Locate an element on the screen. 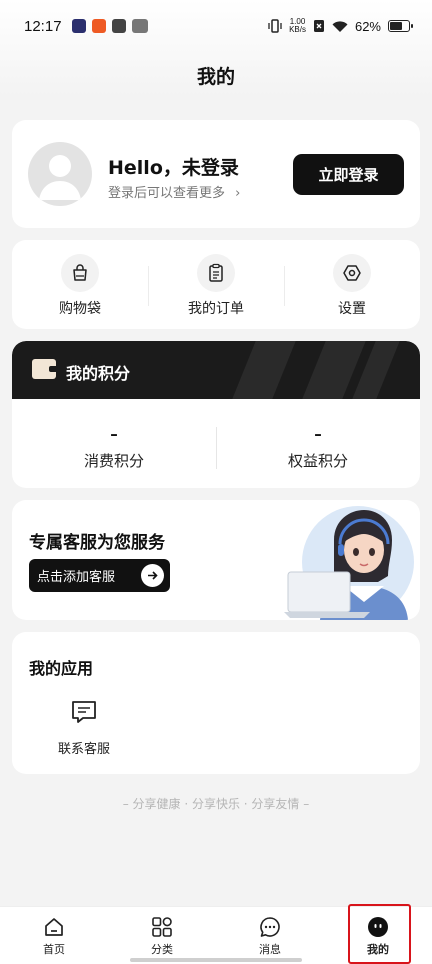 The width and height of the screenshot is (432, 964). tab-category: 分类 is located at coordinates (162, 935).